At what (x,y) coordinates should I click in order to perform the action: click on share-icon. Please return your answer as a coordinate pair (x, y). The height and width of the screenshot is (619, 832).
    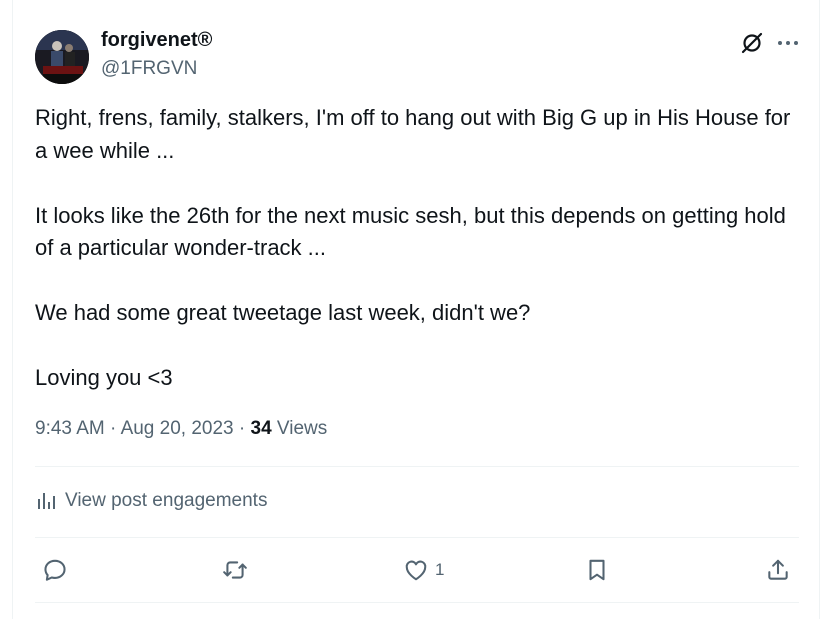
    Looking at the image, I should click on (778, 569).